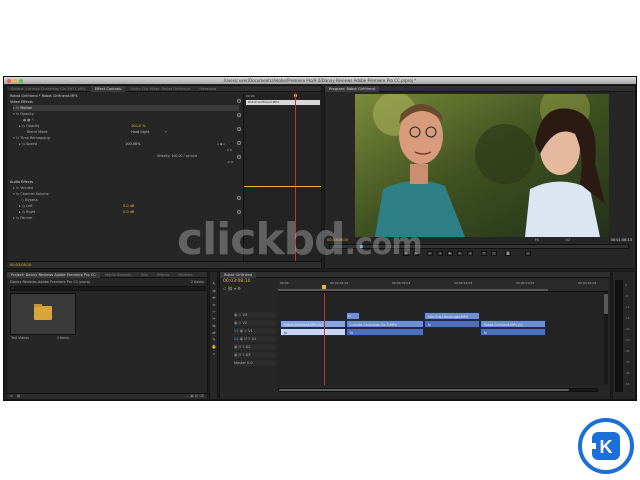  What do you see at coordinates (430, 253) in the screenshot?
I see `go-to-in-button: ⇤` at bounding box center [430, 253].